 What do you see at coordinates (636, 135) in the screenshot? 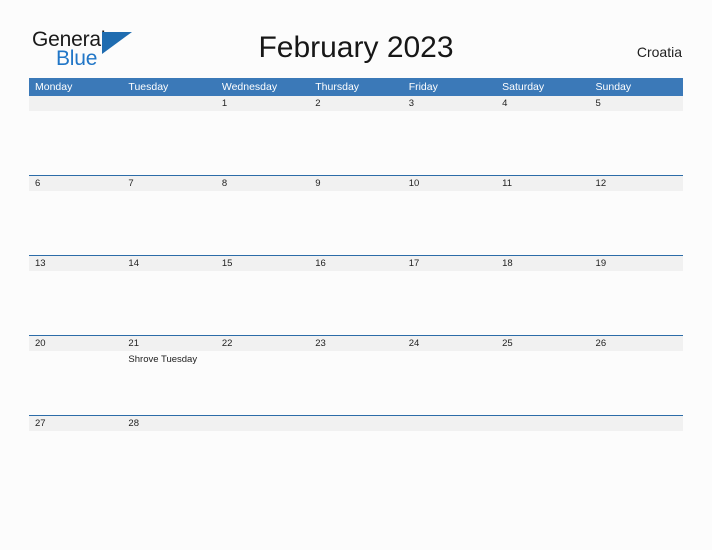
I see `calendar-day-cell: 5` at bounding box center [636, 135].